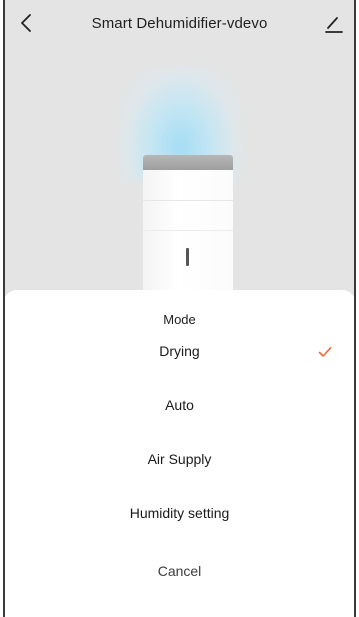 The height and width of the screenshot is (617, 359). I want to click on cancel-label: Cancel, so click(179, 571).